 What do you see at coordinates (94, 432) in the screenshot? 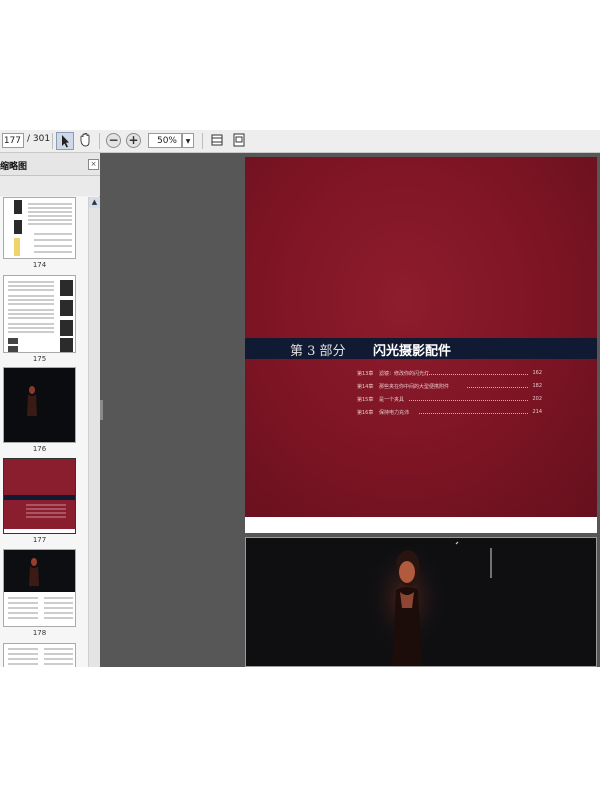
I see `thumbnail-scrollbar: ▲` at bounding box center [94, 432].